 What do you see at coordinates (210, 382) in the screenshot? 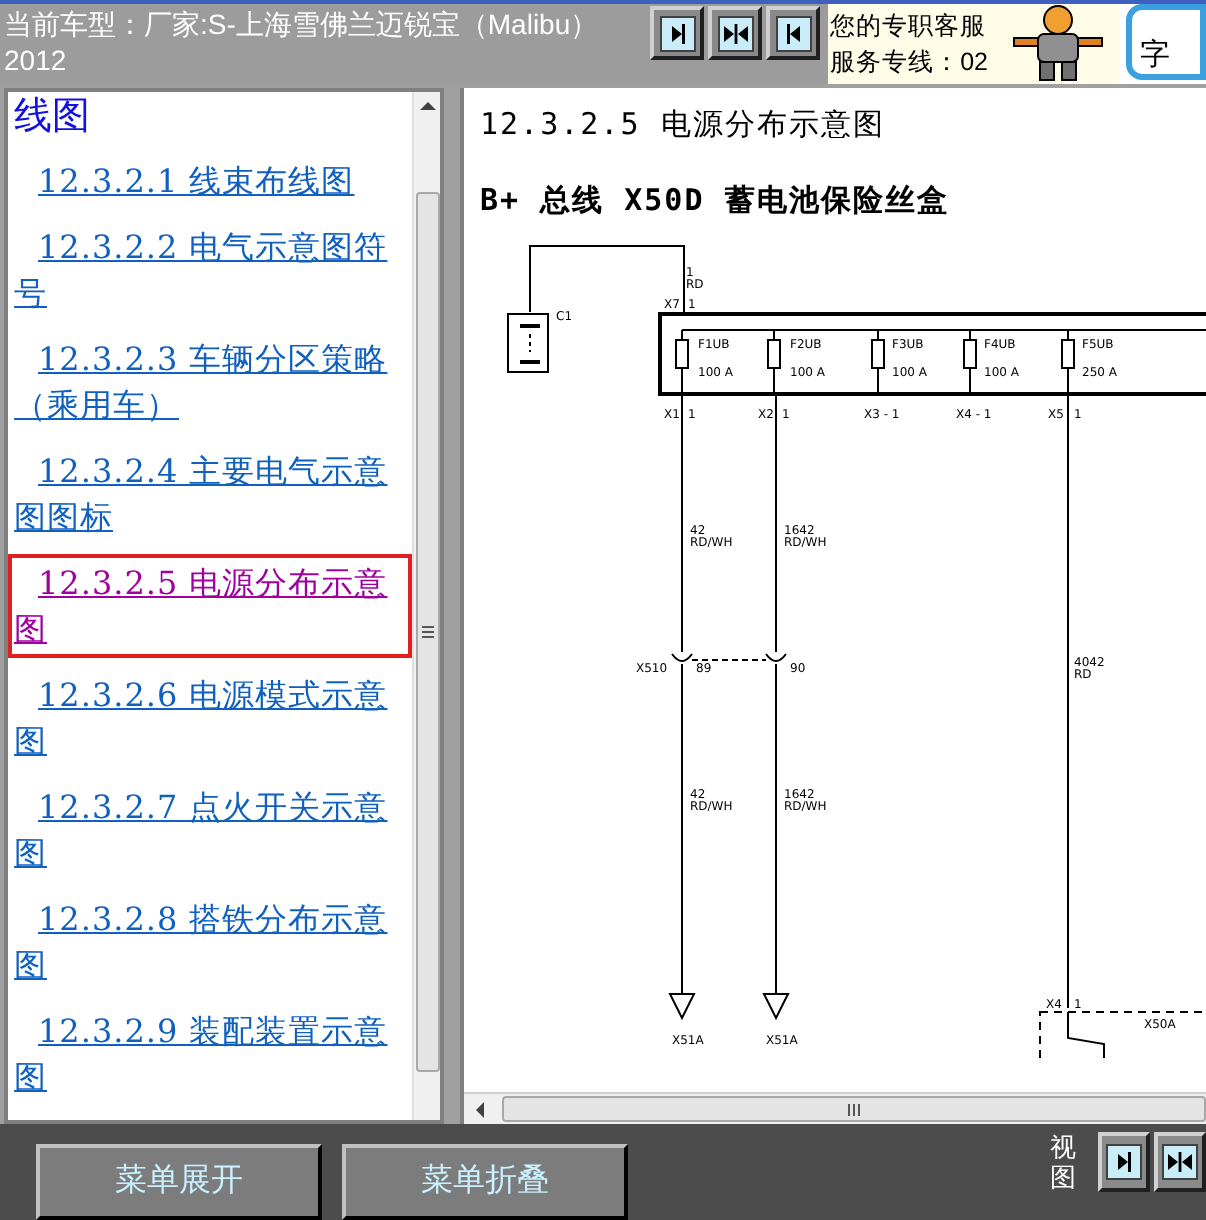
I see `chapter-link: 12.3.2.3 车辆分区策略（乘用车）` at bounding box center [210, 382].